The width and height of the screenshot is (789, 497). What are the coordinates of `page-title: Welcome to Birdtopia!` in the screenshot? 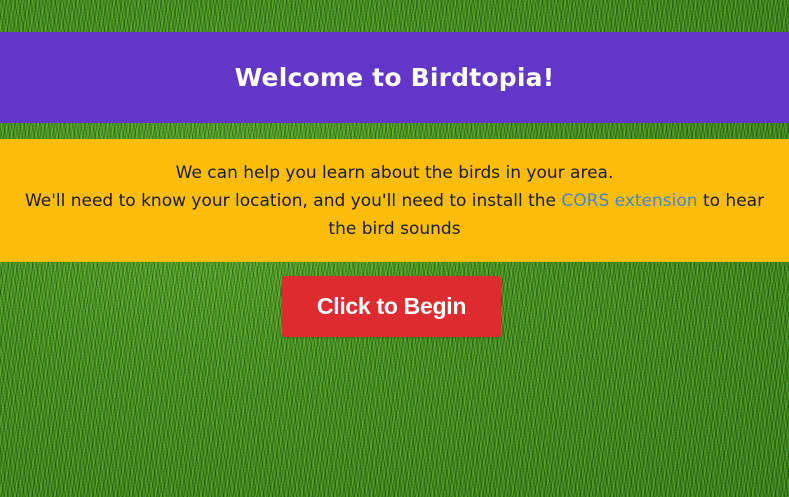 It's located at (394, 77).